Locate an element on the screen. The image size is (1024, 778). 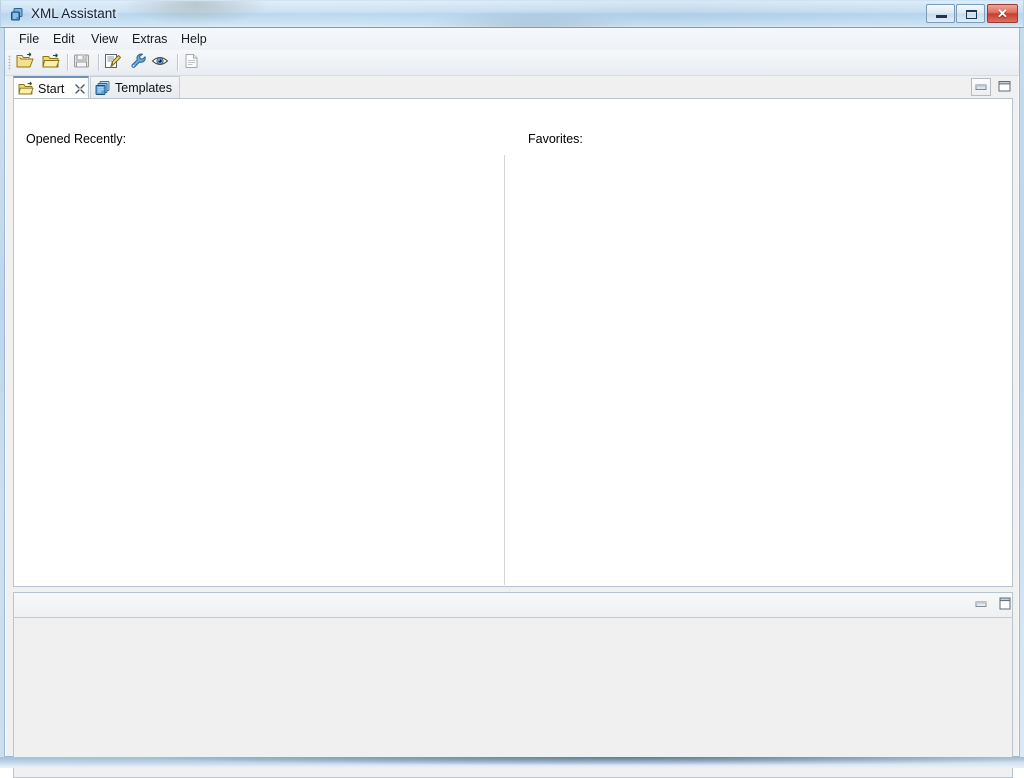
title-bar: XML Assistant ✕ is located at coordinates (512, 14).